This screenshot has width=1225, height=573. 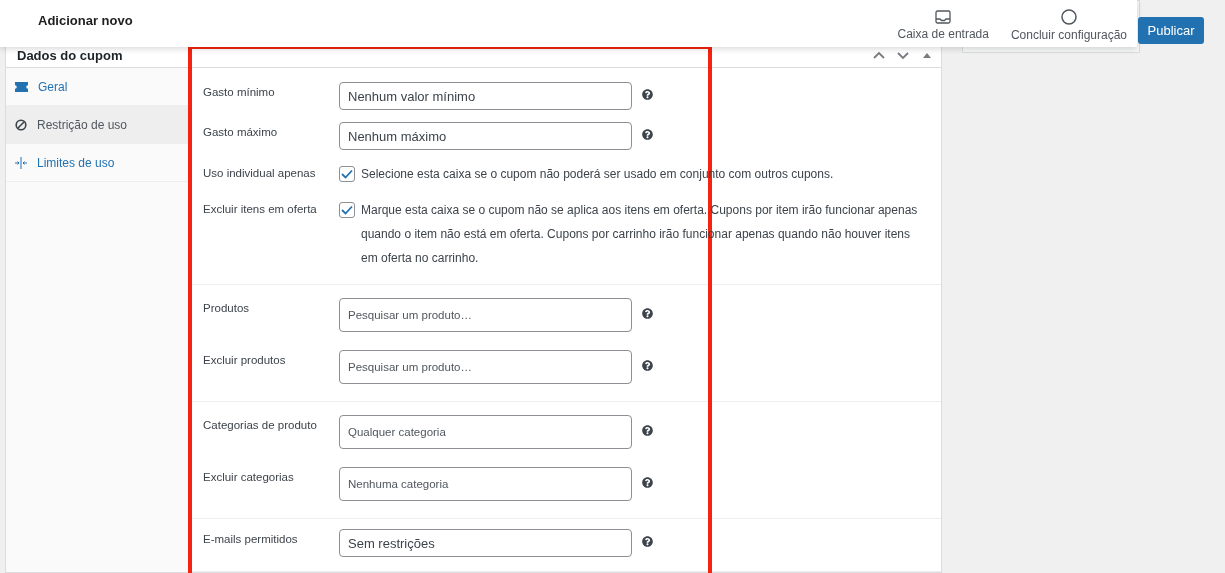 I want to click on input-field: Nenhum máximo, so click(x=485, y=136).